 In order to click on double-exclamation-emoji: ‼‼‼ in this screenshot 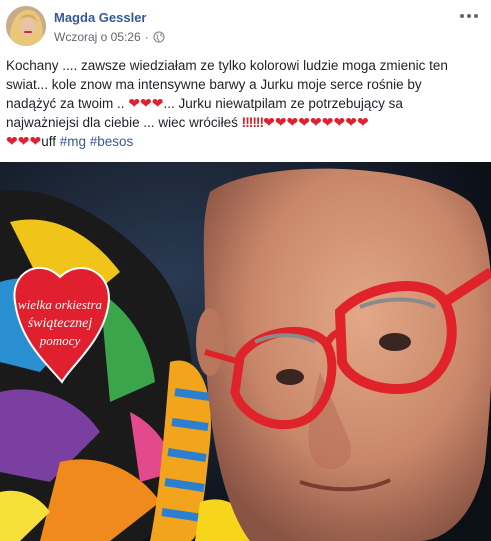, I will do `click(252, 122)`.